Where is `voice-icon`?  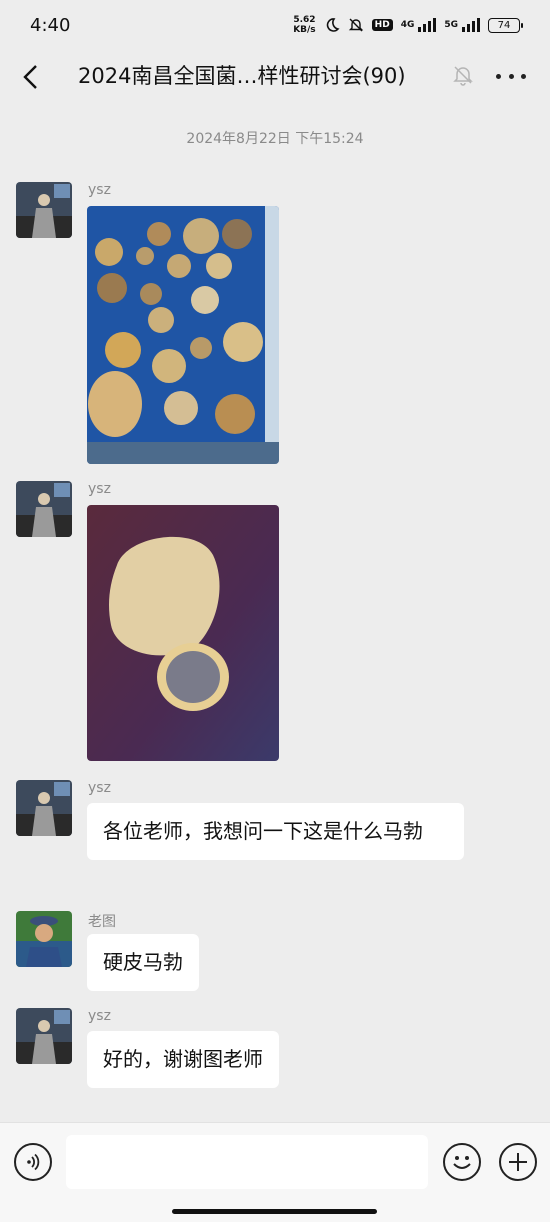 voice-icon is located at coordinates (33, 1162).